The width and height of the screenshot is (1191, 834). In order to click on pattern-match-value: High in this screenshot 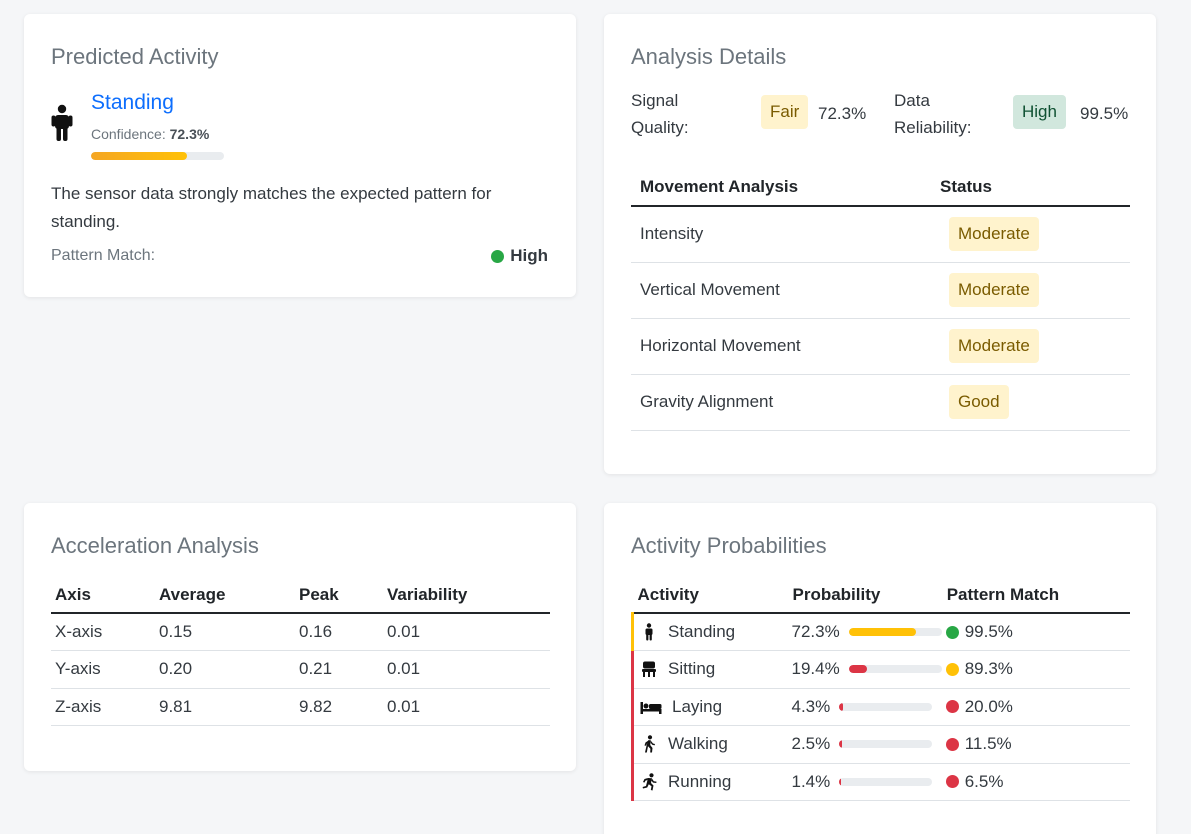, I will do `click(519, 256)`.